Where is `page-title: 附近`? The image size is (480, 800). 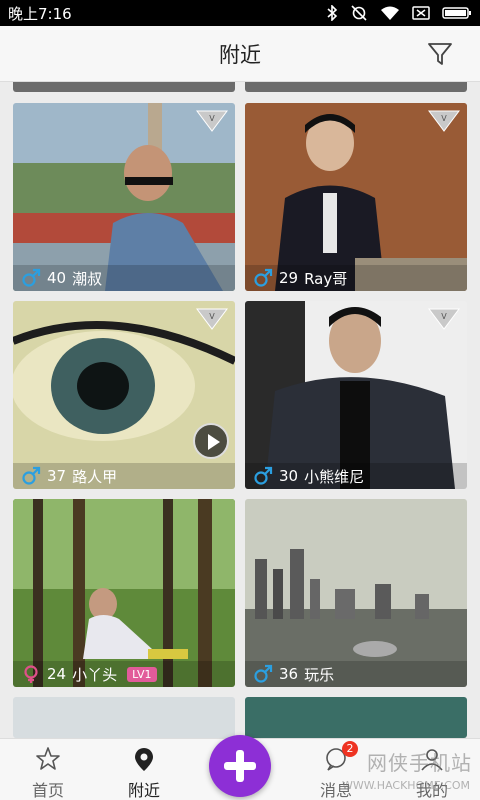 page-title: 附近 is located at coordinates (240, 54).